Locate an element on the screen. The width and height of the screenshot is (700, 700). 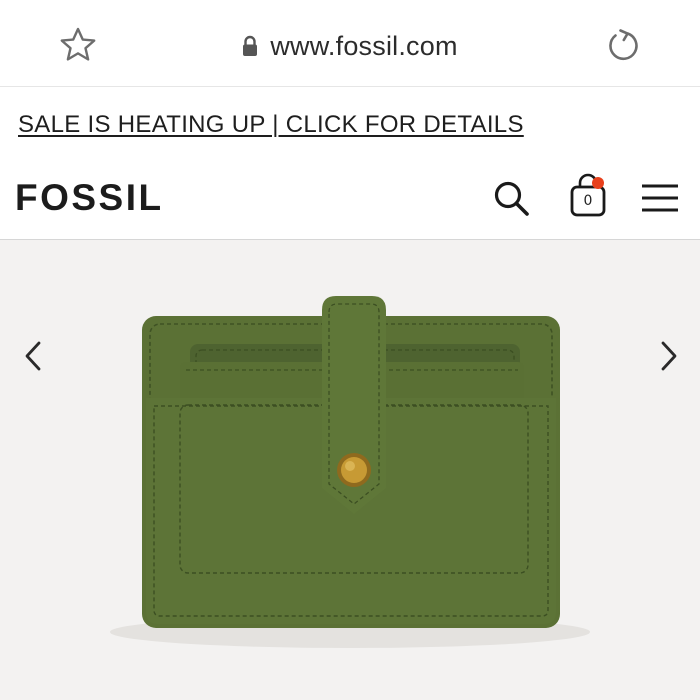
search-button is located at coordinates (512, 199).